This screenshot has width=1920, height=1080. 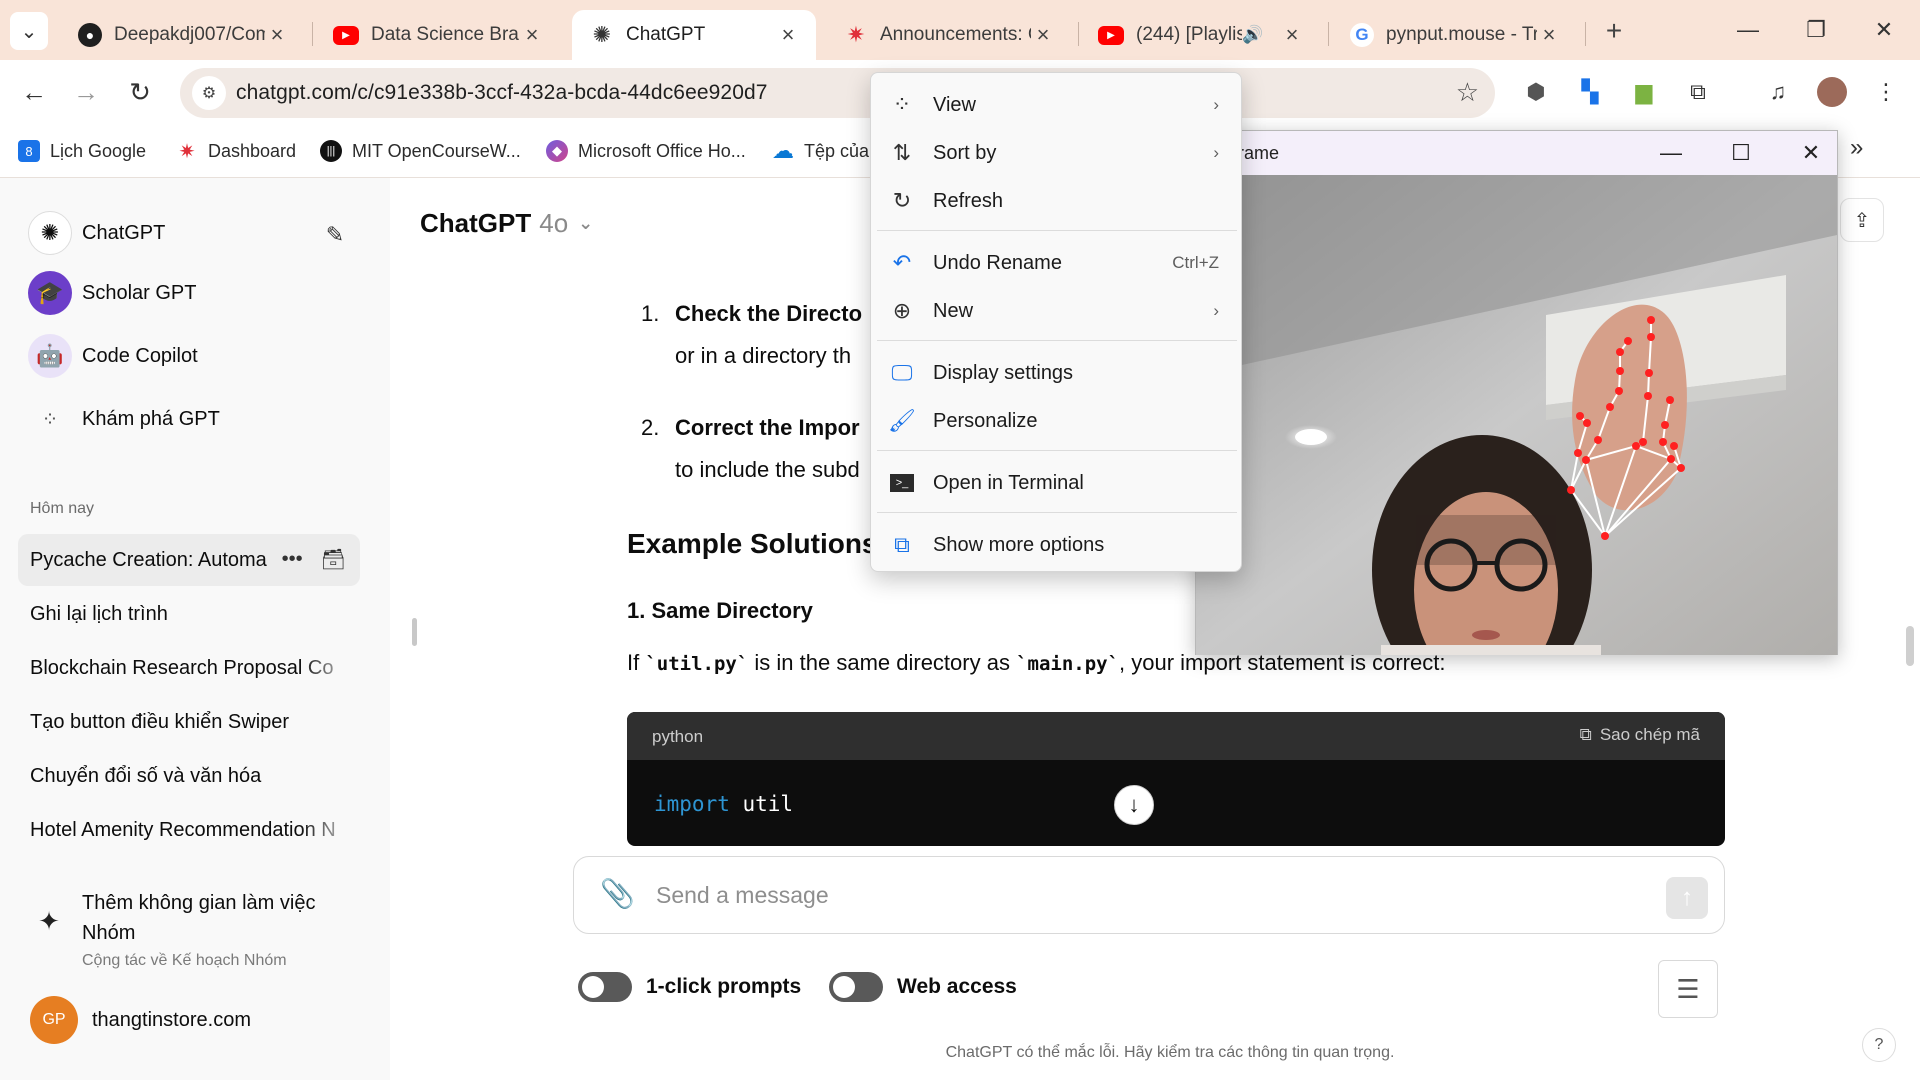 I want to click on extensions-puzzle-icon: ⧉, so click(x=1698, y=92).